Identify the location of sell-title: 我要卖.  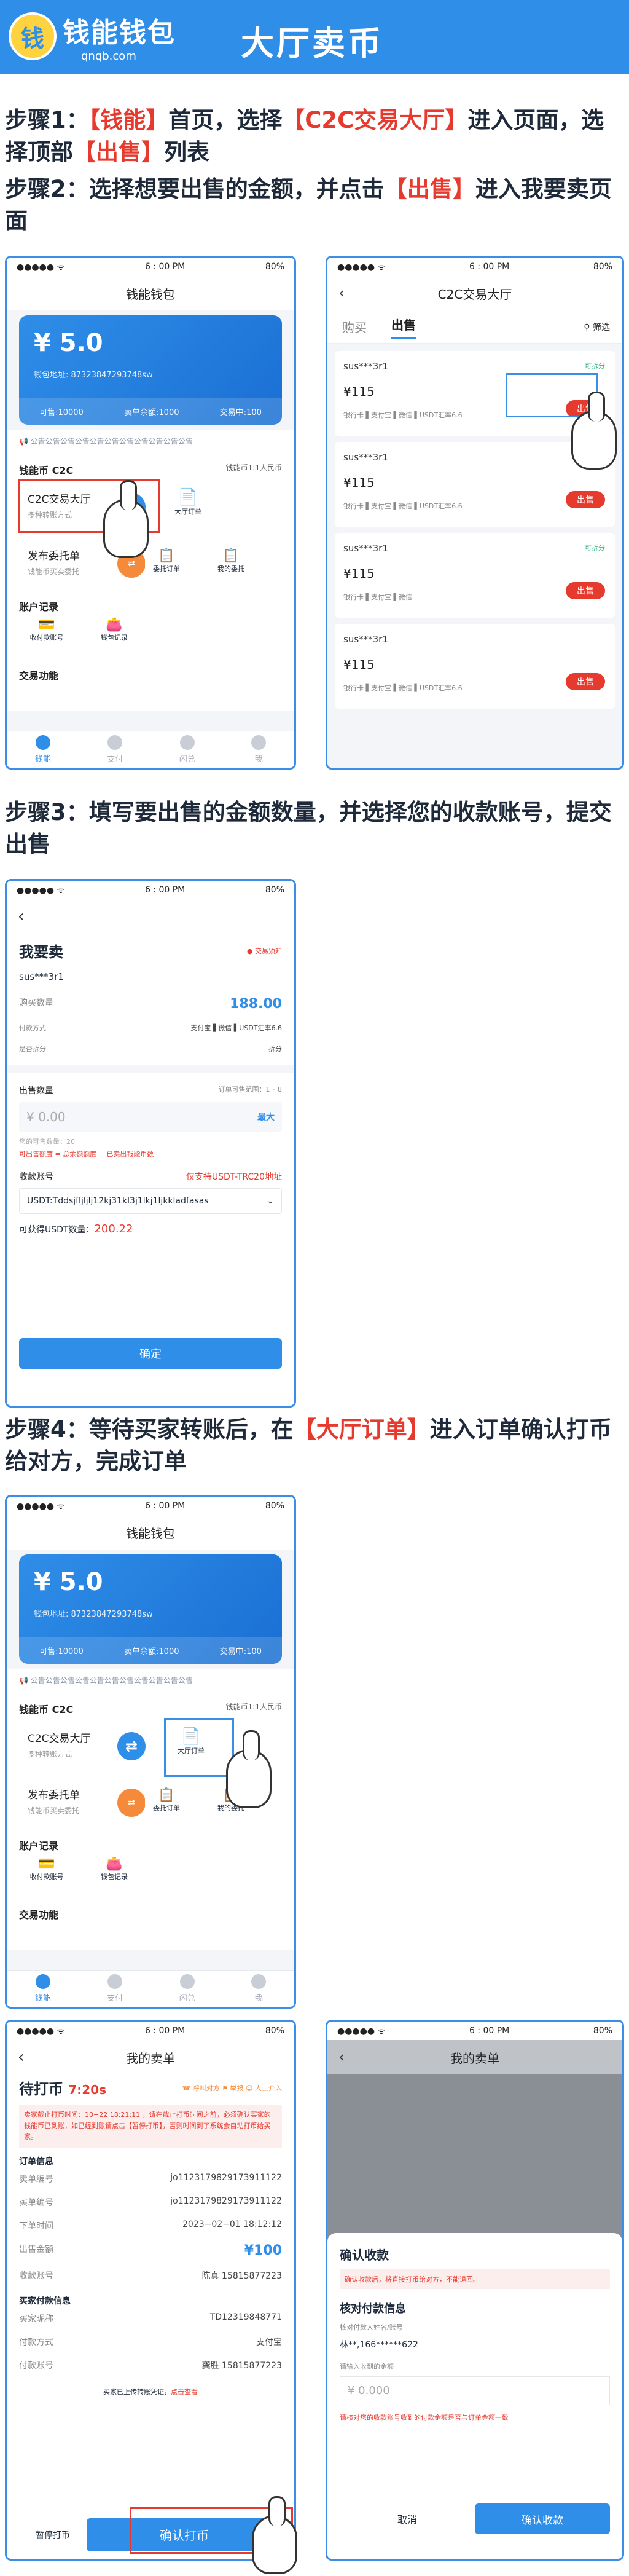
(41, 952).